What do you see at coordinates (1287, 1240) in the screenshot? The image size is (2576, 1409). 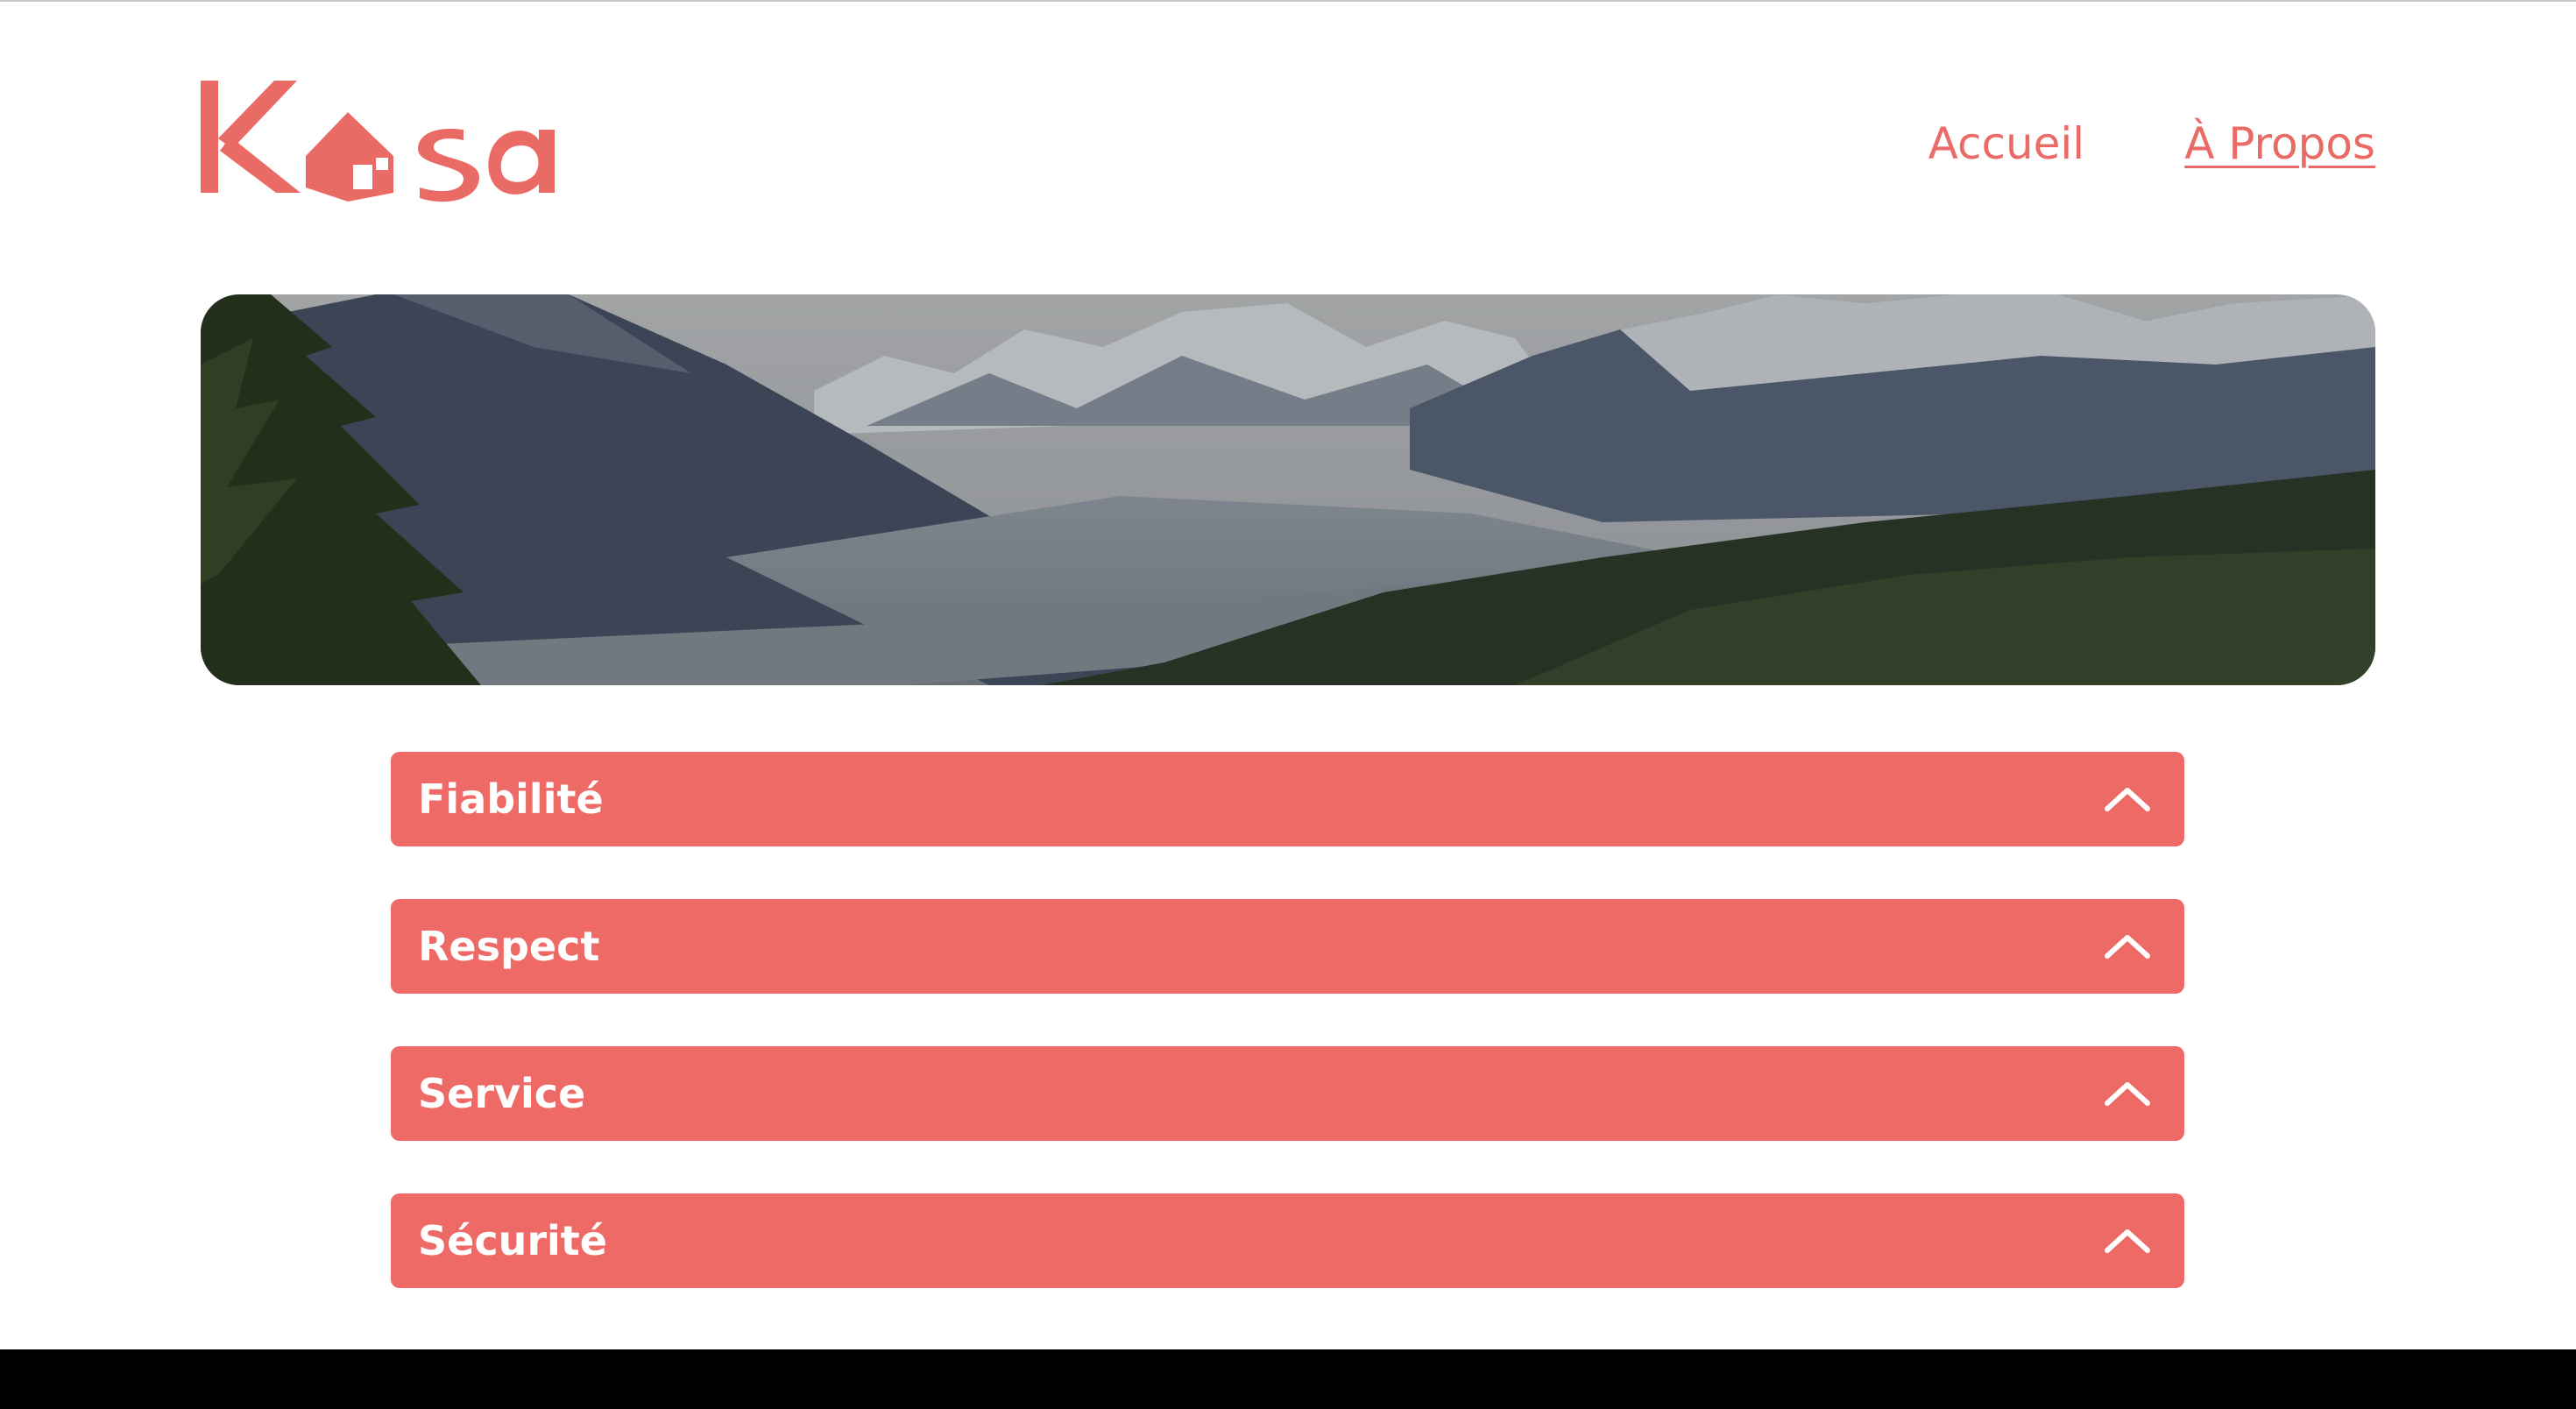 I see `accordion-item-securite: Sécurité` at bounding box center [1287, 1240].